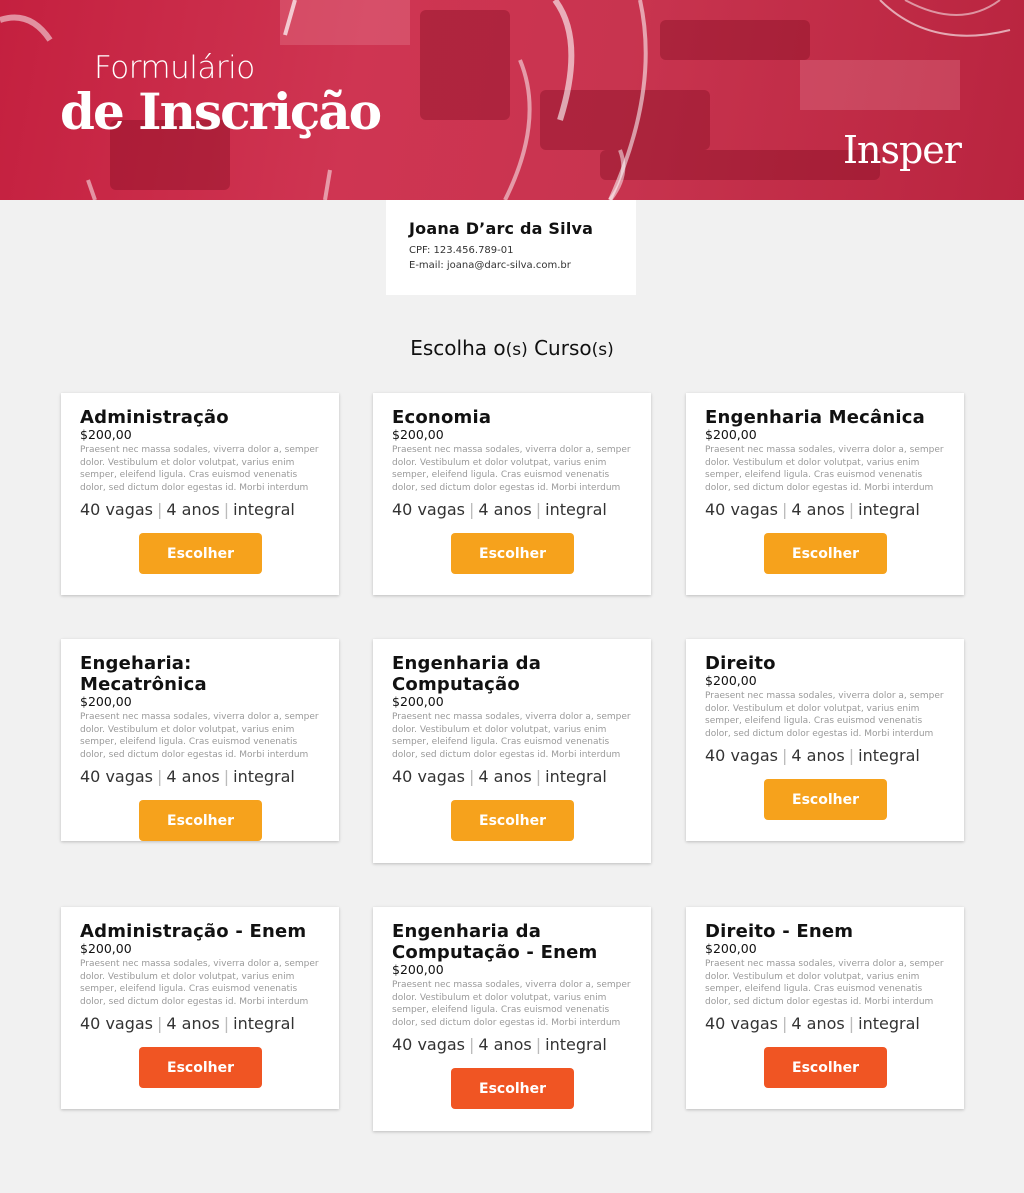 This screenshot has height=1193, width=1024. What do you see at coordinates (779, 931) in the screenshot?
I see `course-title: Direito - Enem` at bounding box center [779, 931].